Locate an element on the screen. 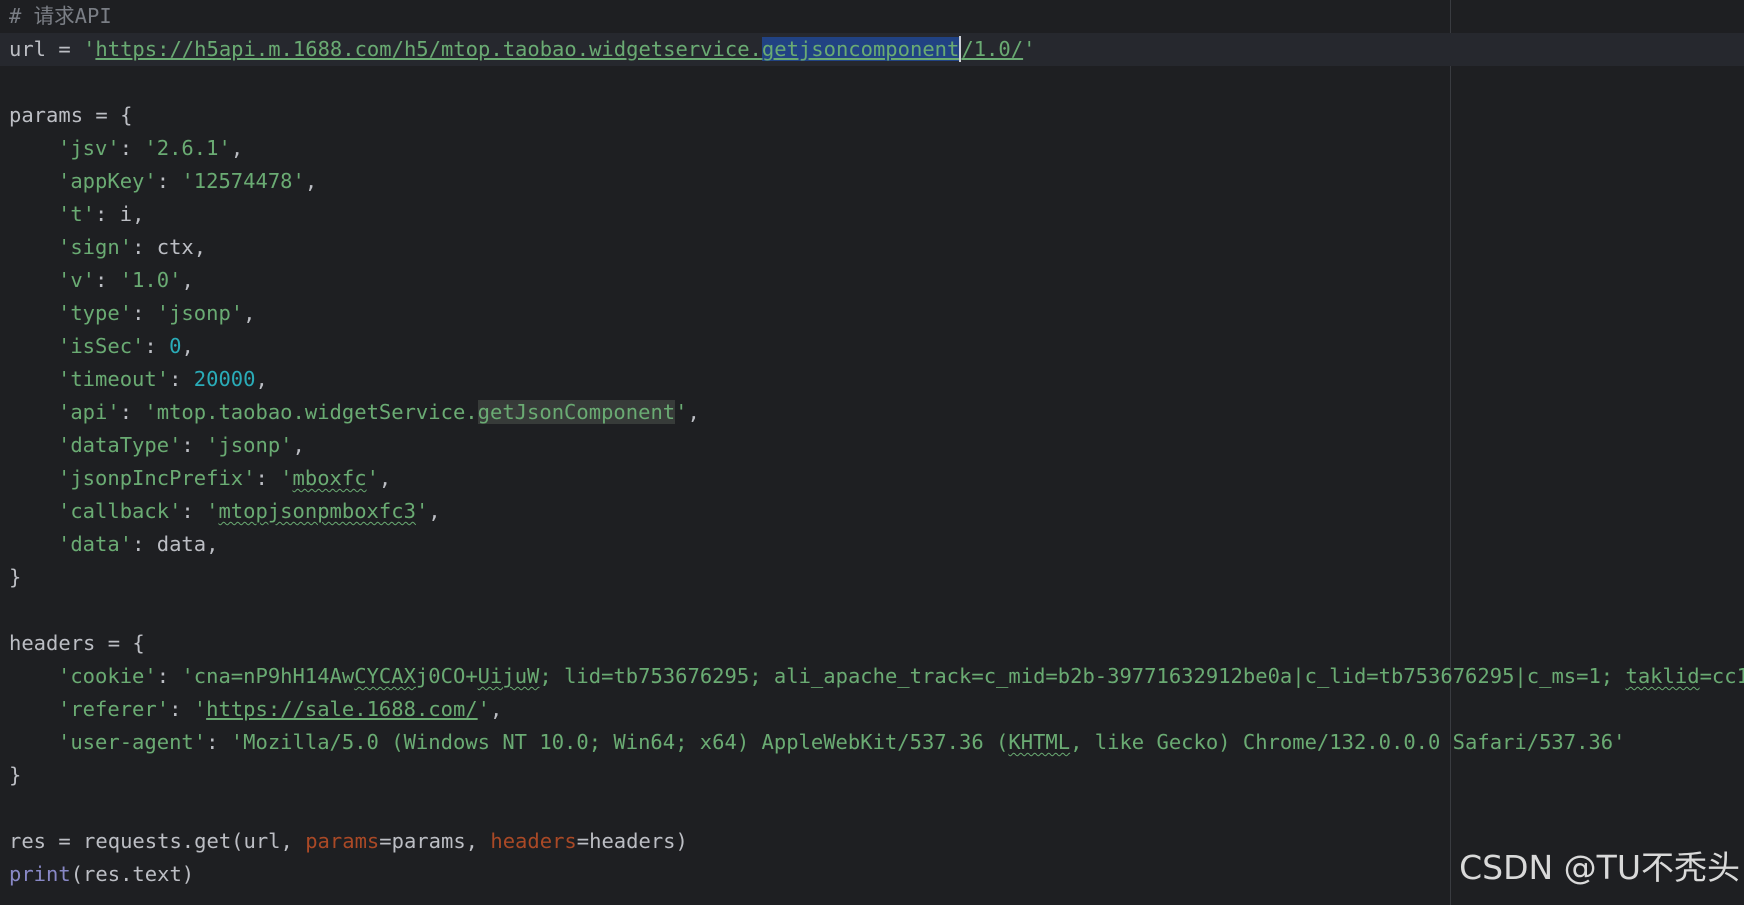 The image size is (1744, 905). code-line-param: 't': i, is located at coordinates (876, 214).